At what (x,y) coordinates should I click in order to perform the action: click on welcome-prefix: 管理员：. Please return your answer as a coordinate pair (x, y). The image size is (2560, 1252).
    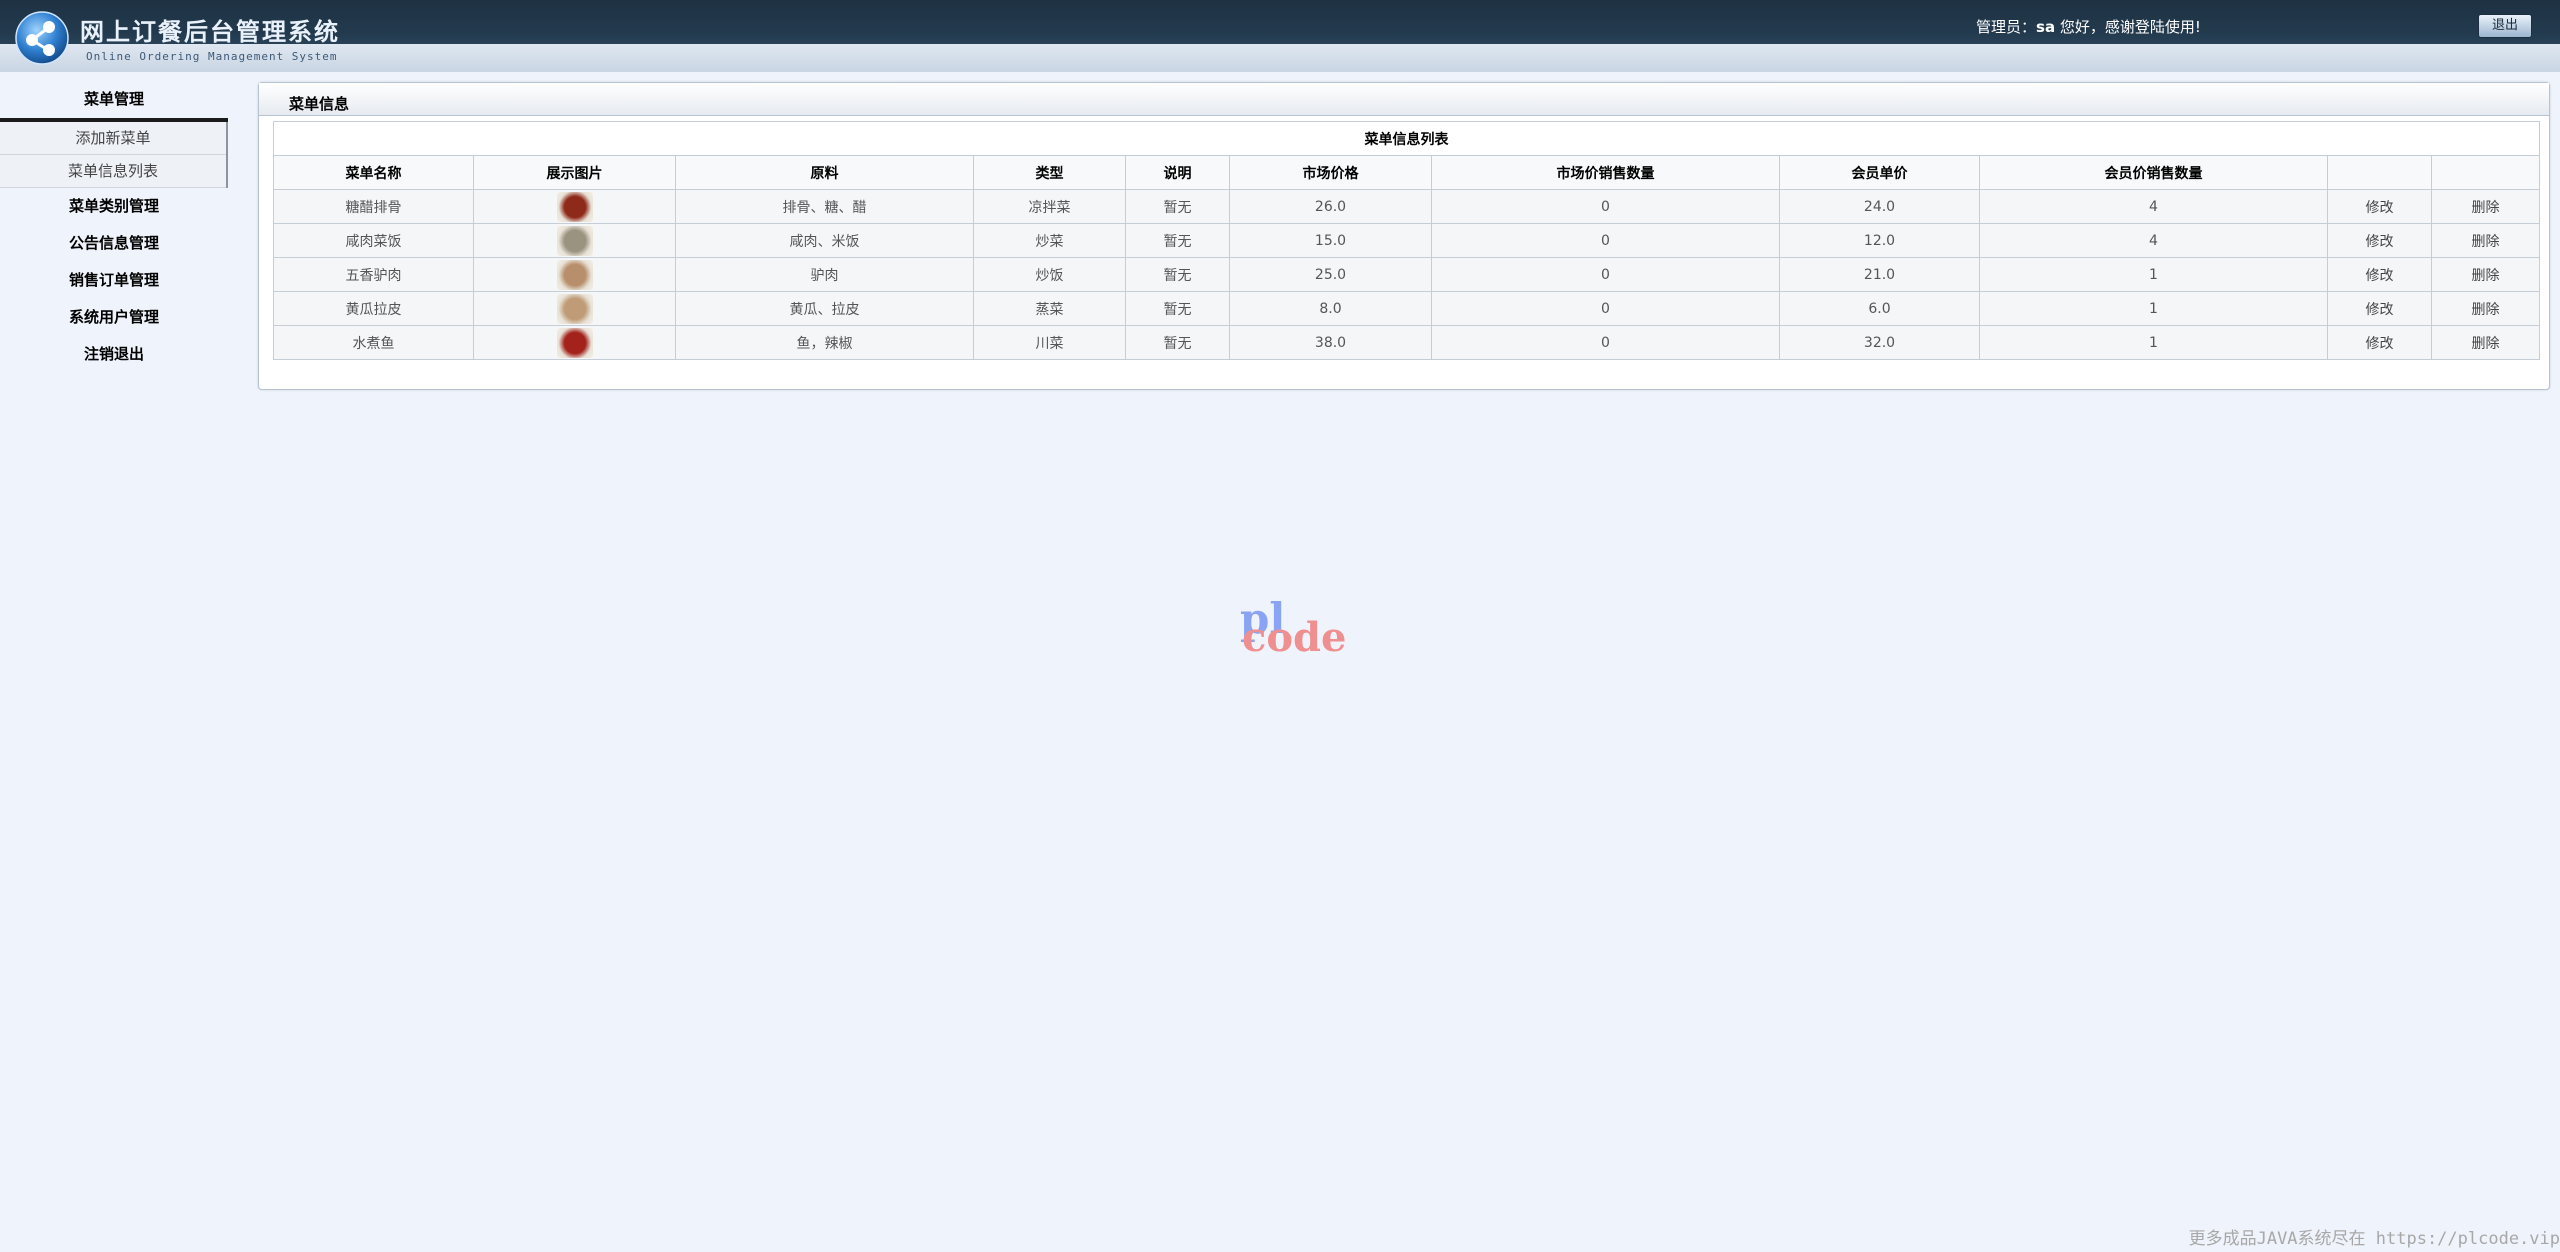
    Looking at the image, I should click on (2006, 27).